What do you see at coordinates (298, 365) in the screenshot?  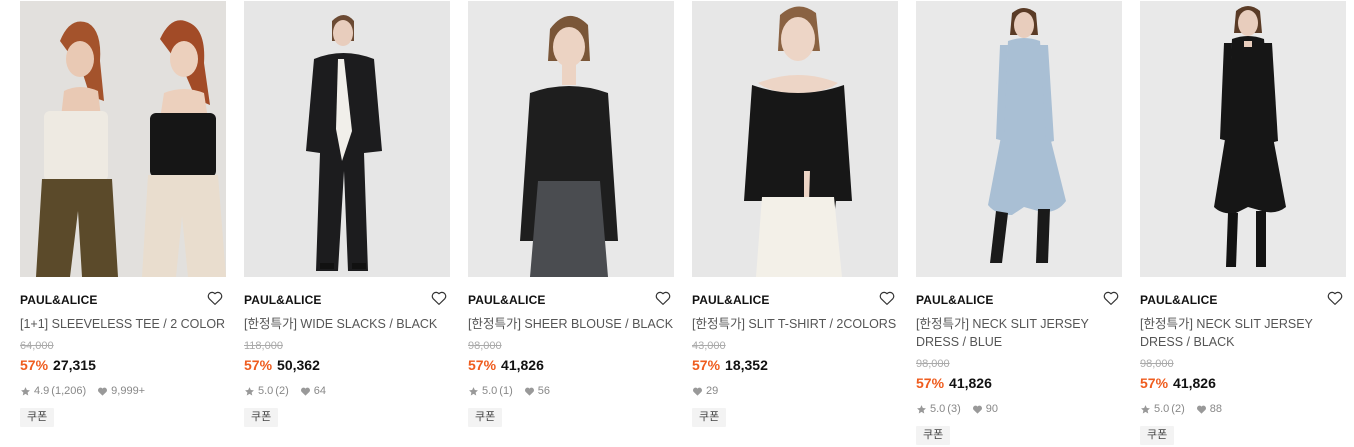 I see `sale-price: 50,362` at bounding box center [298, 365].